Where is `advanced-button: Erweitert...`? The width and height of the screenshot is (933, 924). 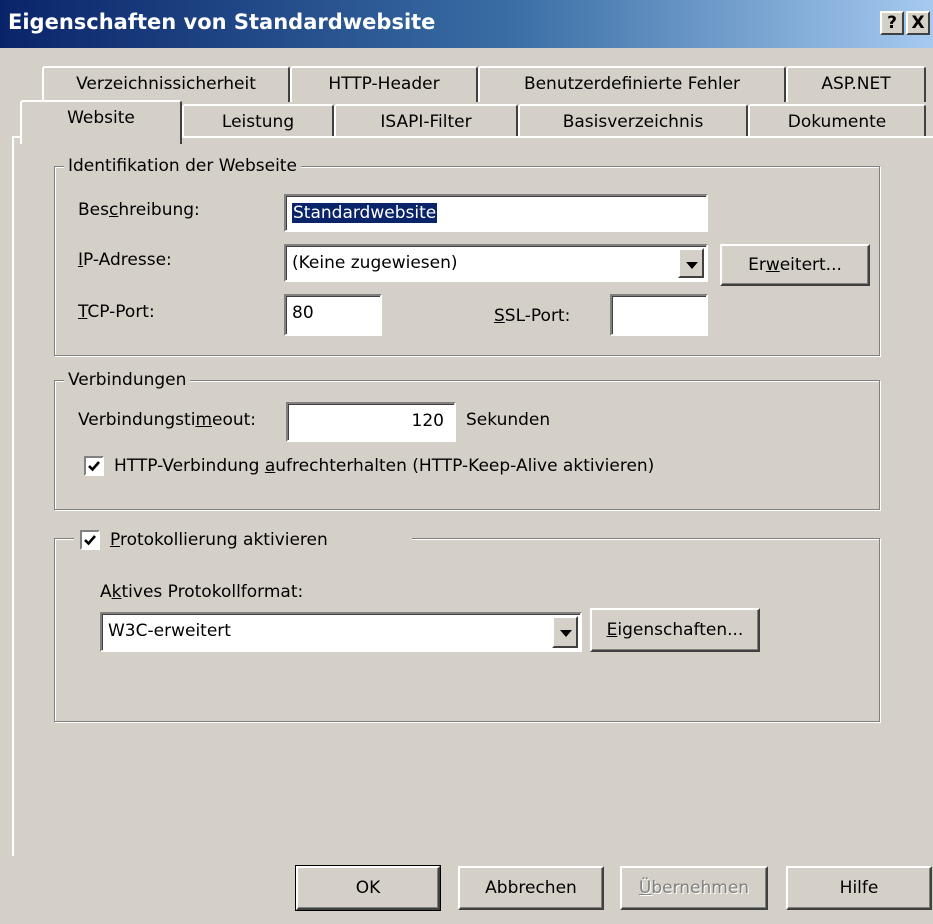
advanced-button: Erweitert... is located at coordinates (795, 265).